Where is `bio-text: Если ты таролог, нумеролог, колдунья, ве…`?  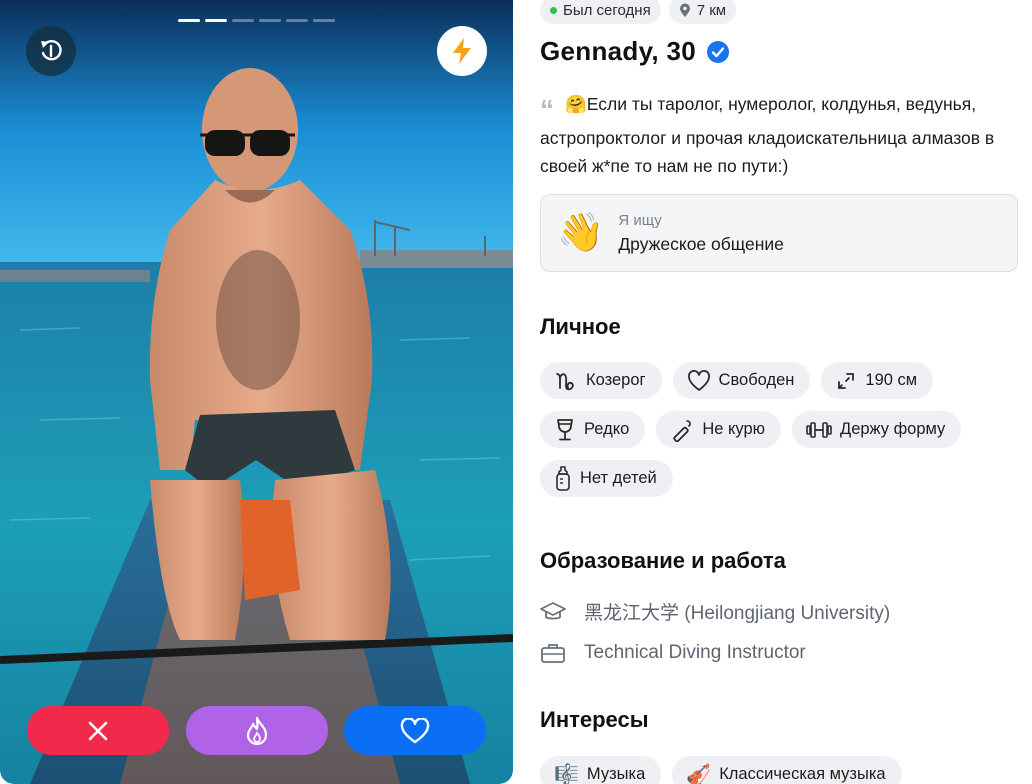
bio-text: Если ты таролог, нумеролог, колдунья, ве… is located at coordinates (767, 135).